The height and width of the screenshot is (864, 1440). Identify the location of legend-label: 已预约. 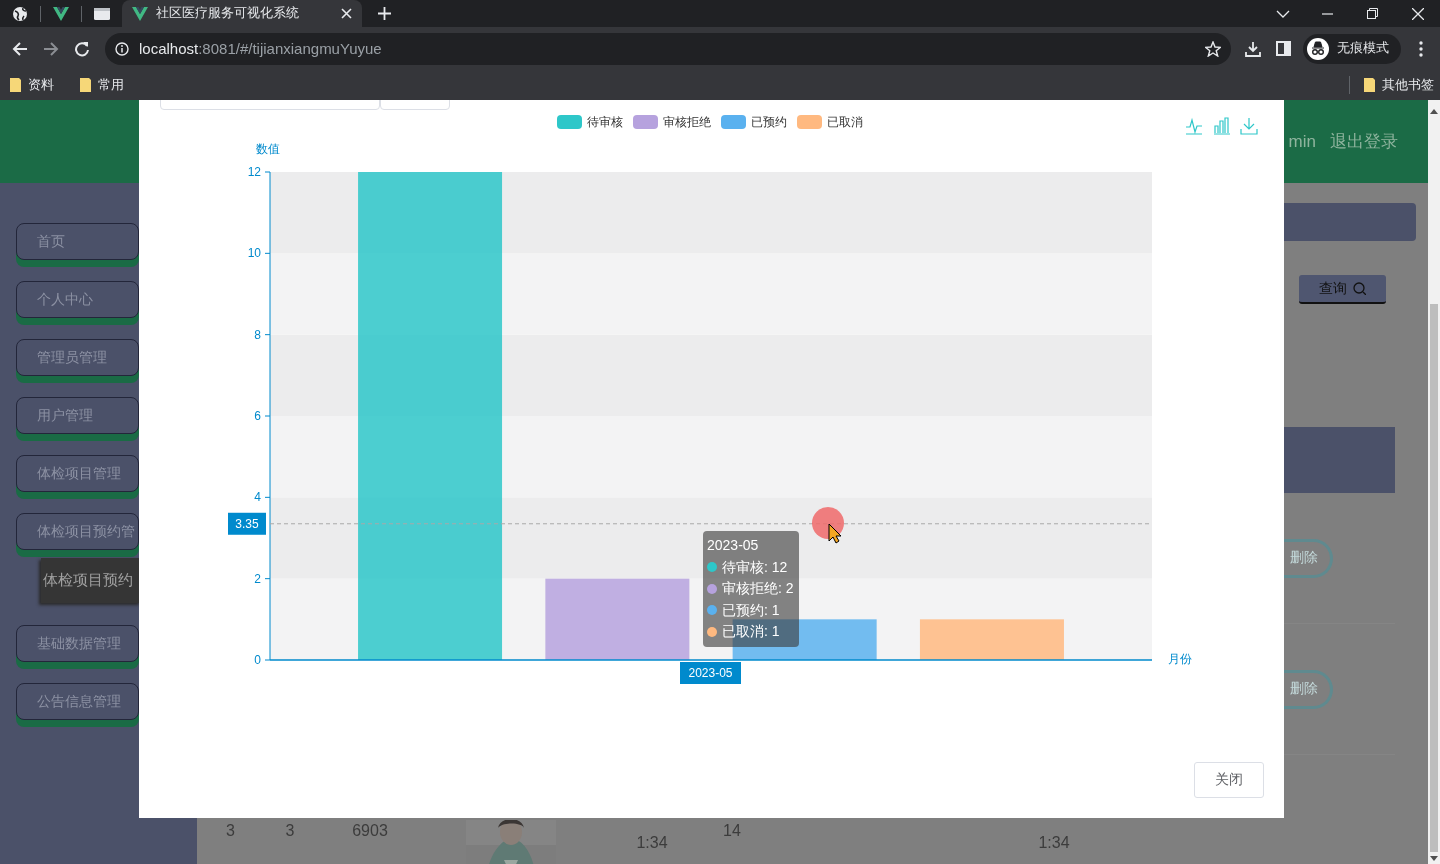
(769, 122).